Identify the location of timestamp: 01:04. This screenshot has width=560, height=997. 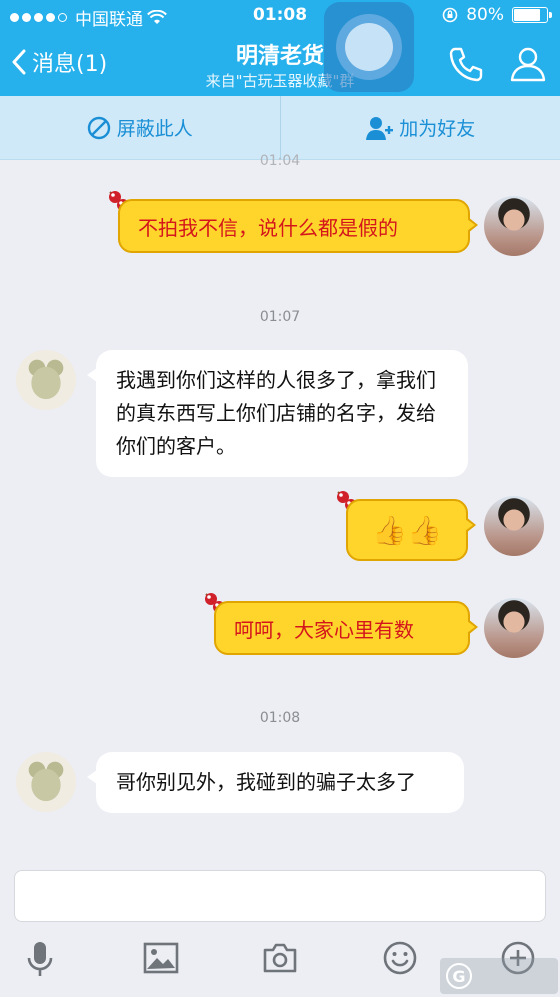
(280, 161).